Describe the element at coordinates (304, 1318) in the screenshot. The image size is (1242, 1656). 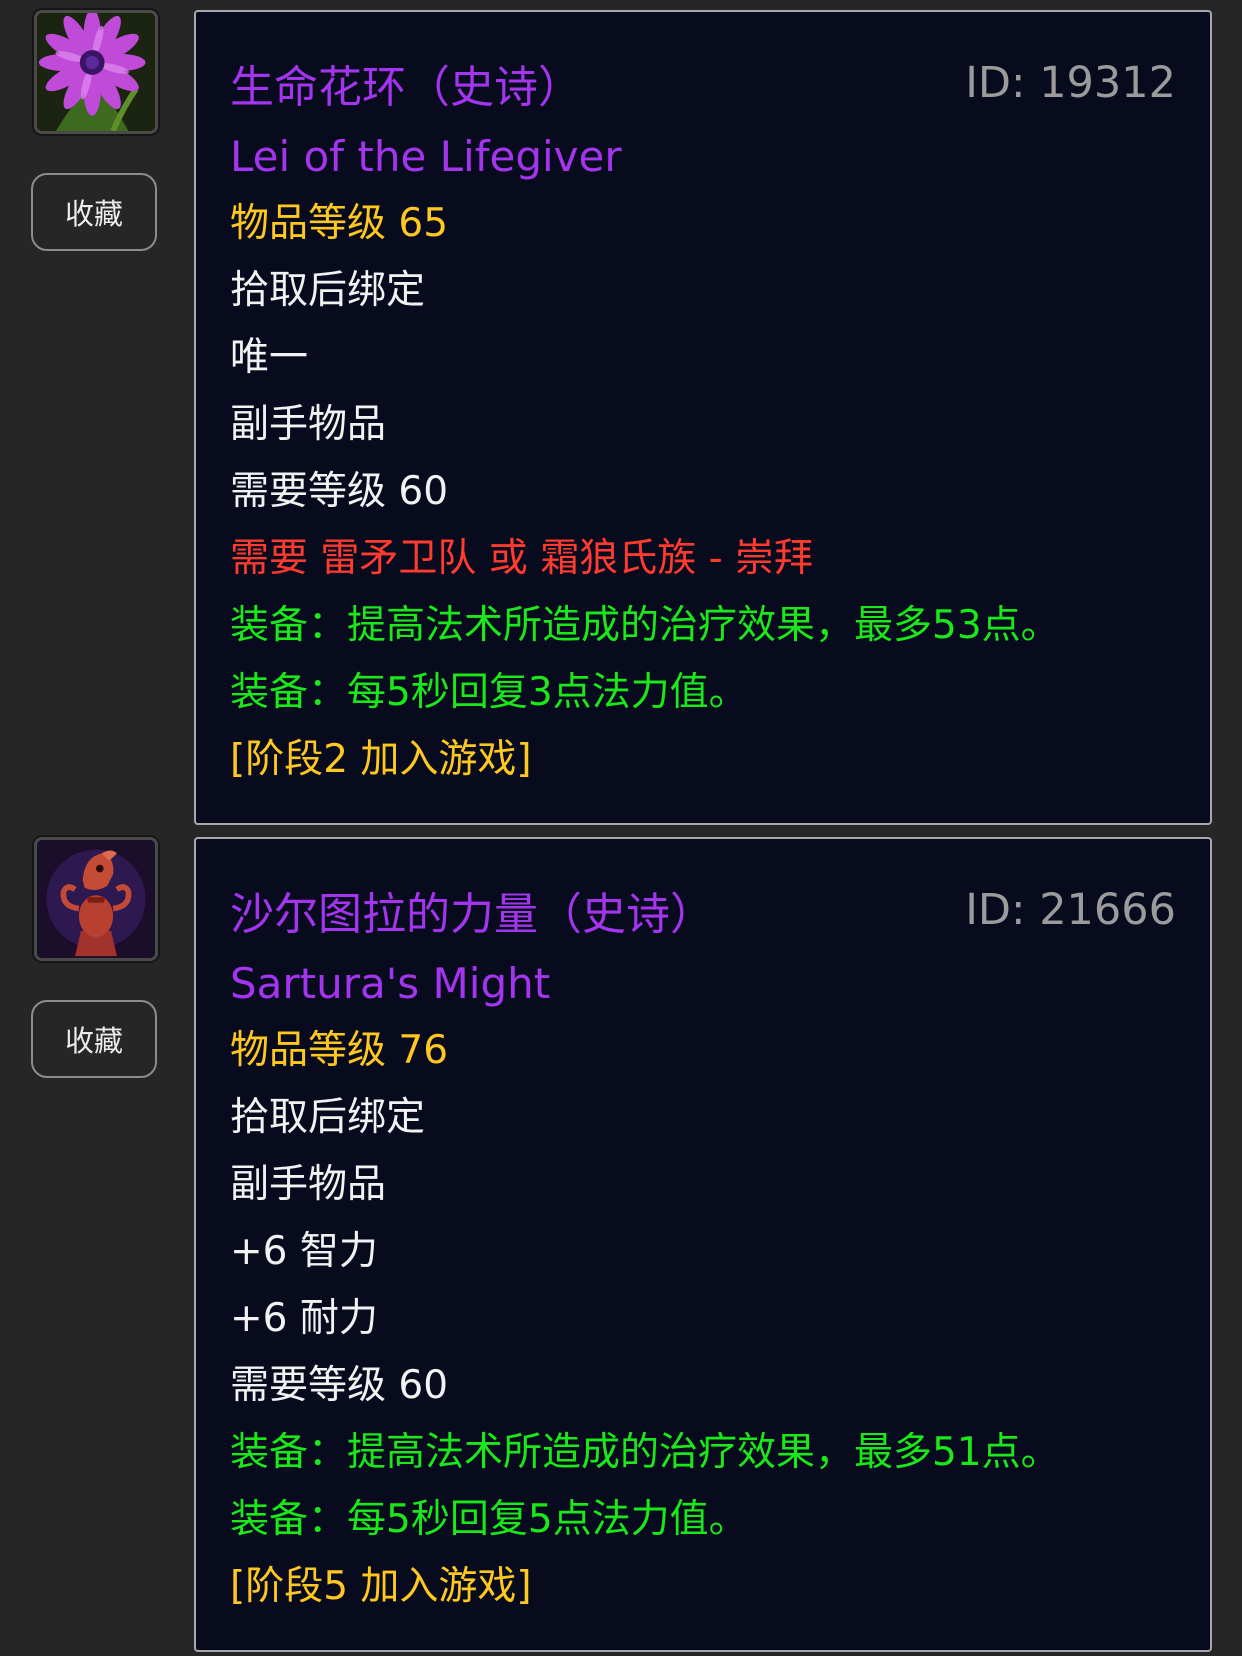
I see `stat-stamina: +6 耐力` at that location.